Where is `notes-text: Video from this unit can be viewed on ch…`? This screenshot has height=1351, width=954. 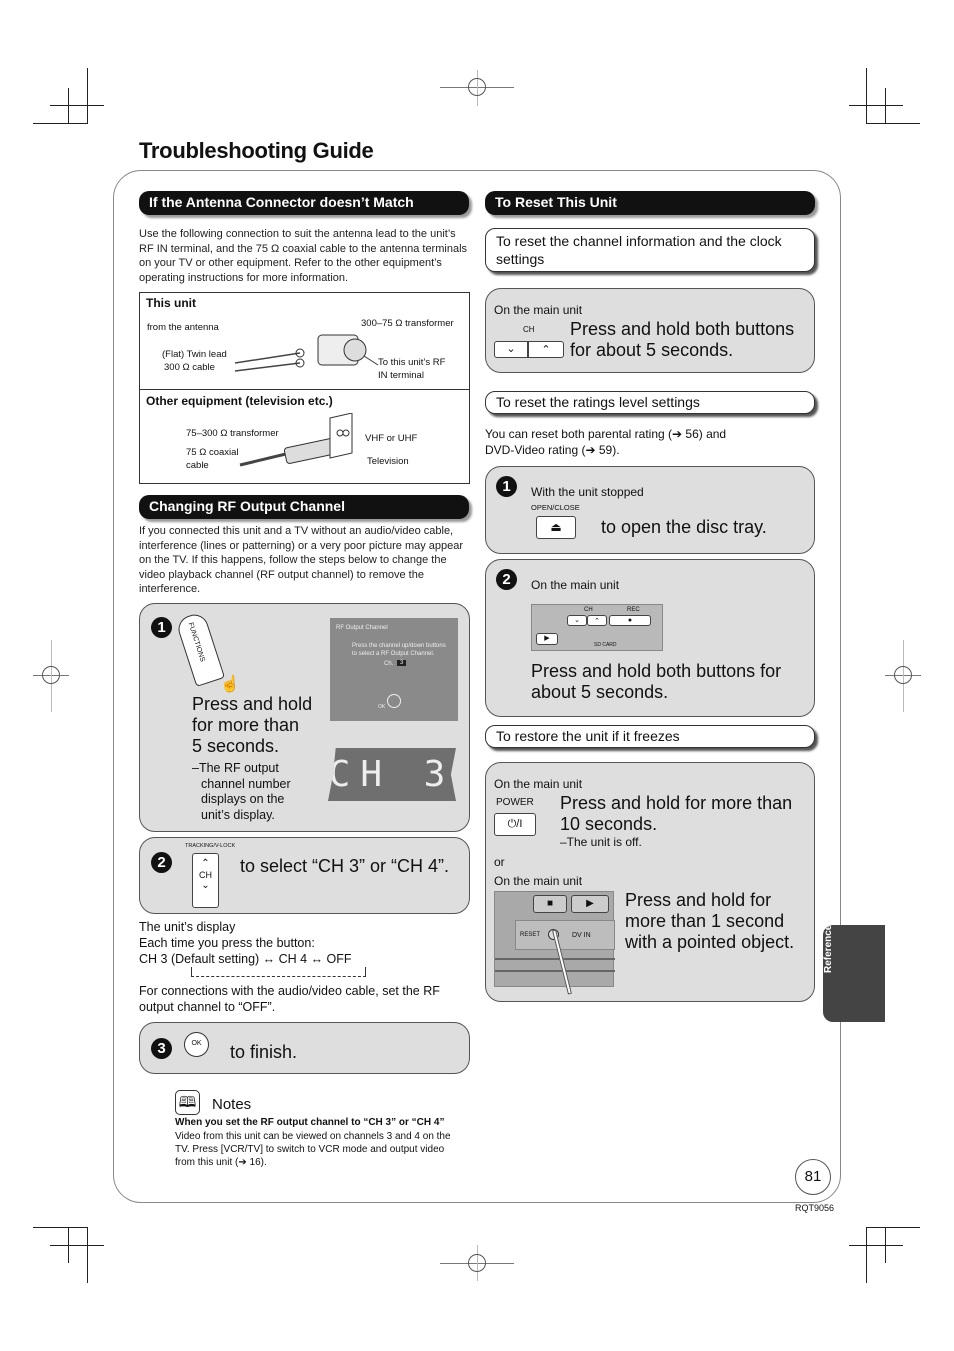
notes-text: Video from this unit can be viewed on ch… is located at coordinates (313, 1149).